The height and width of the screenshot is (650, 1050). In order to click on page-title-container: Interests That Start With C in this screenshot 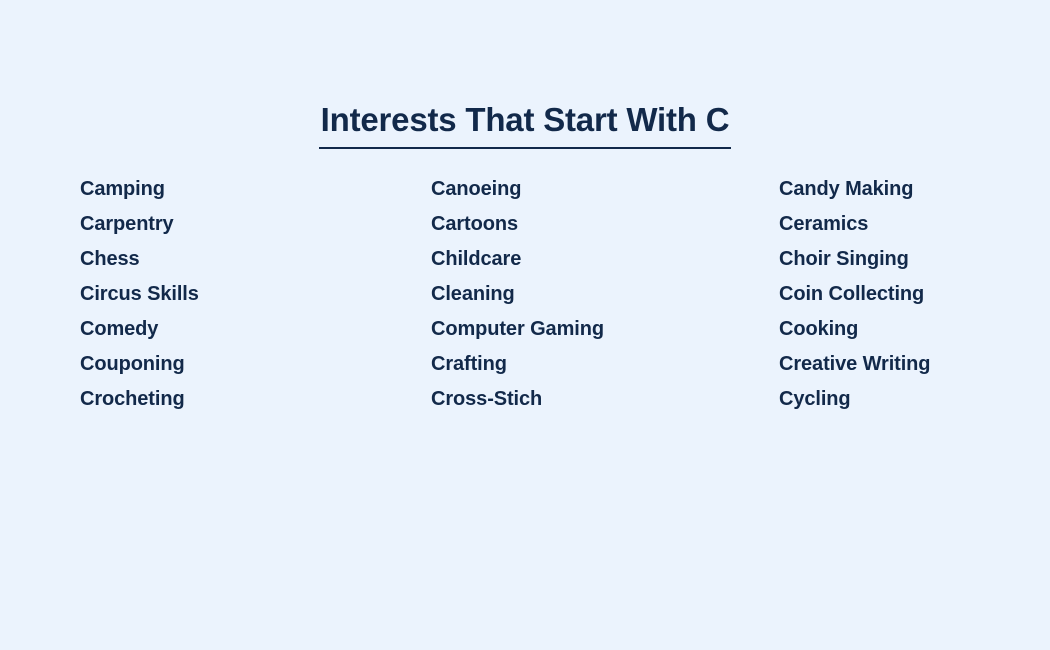, I will do `click(525, 124)`.